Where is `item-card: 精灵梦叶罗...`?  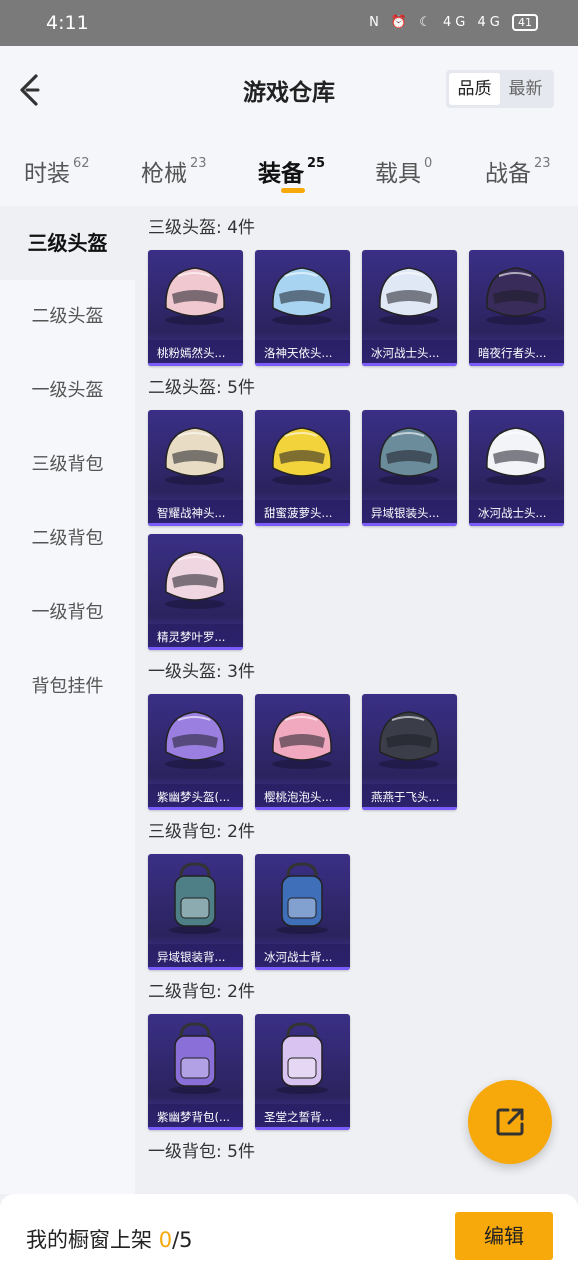 item-card: 精灵梦叶罗... is located at coordinates (195, 592).